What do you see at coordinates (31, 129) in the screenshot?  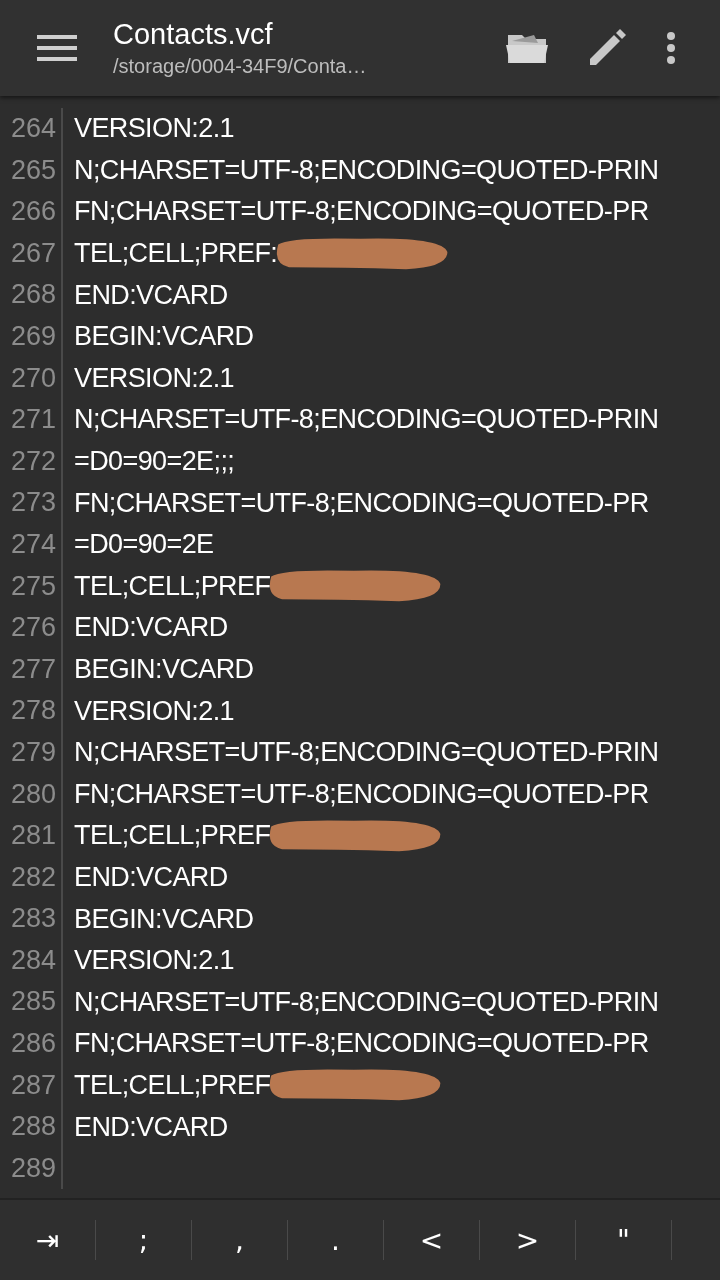 I see `line-number: 264` at bounding box center [31, 129].